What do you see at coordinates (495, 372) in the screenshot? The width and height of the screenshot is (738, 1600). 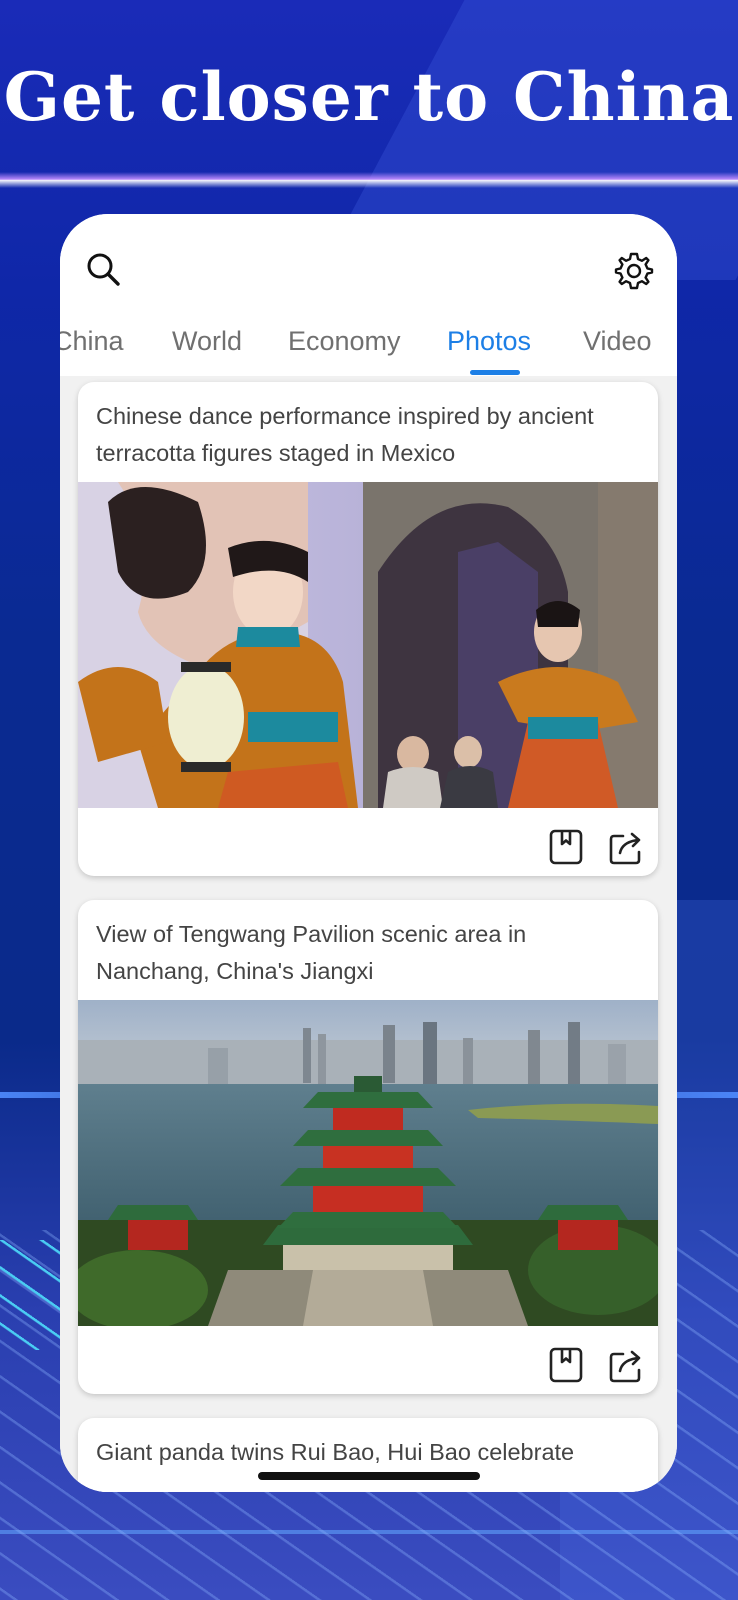 I see `active-tab-indicator` at bounding box center [495, 372].